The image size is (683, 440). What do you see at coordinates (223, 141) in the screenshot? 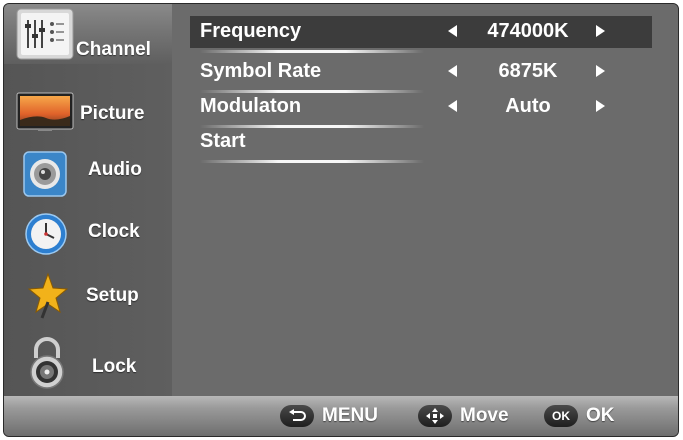
I see `start-label: Start` at bounding box center [223, 141].